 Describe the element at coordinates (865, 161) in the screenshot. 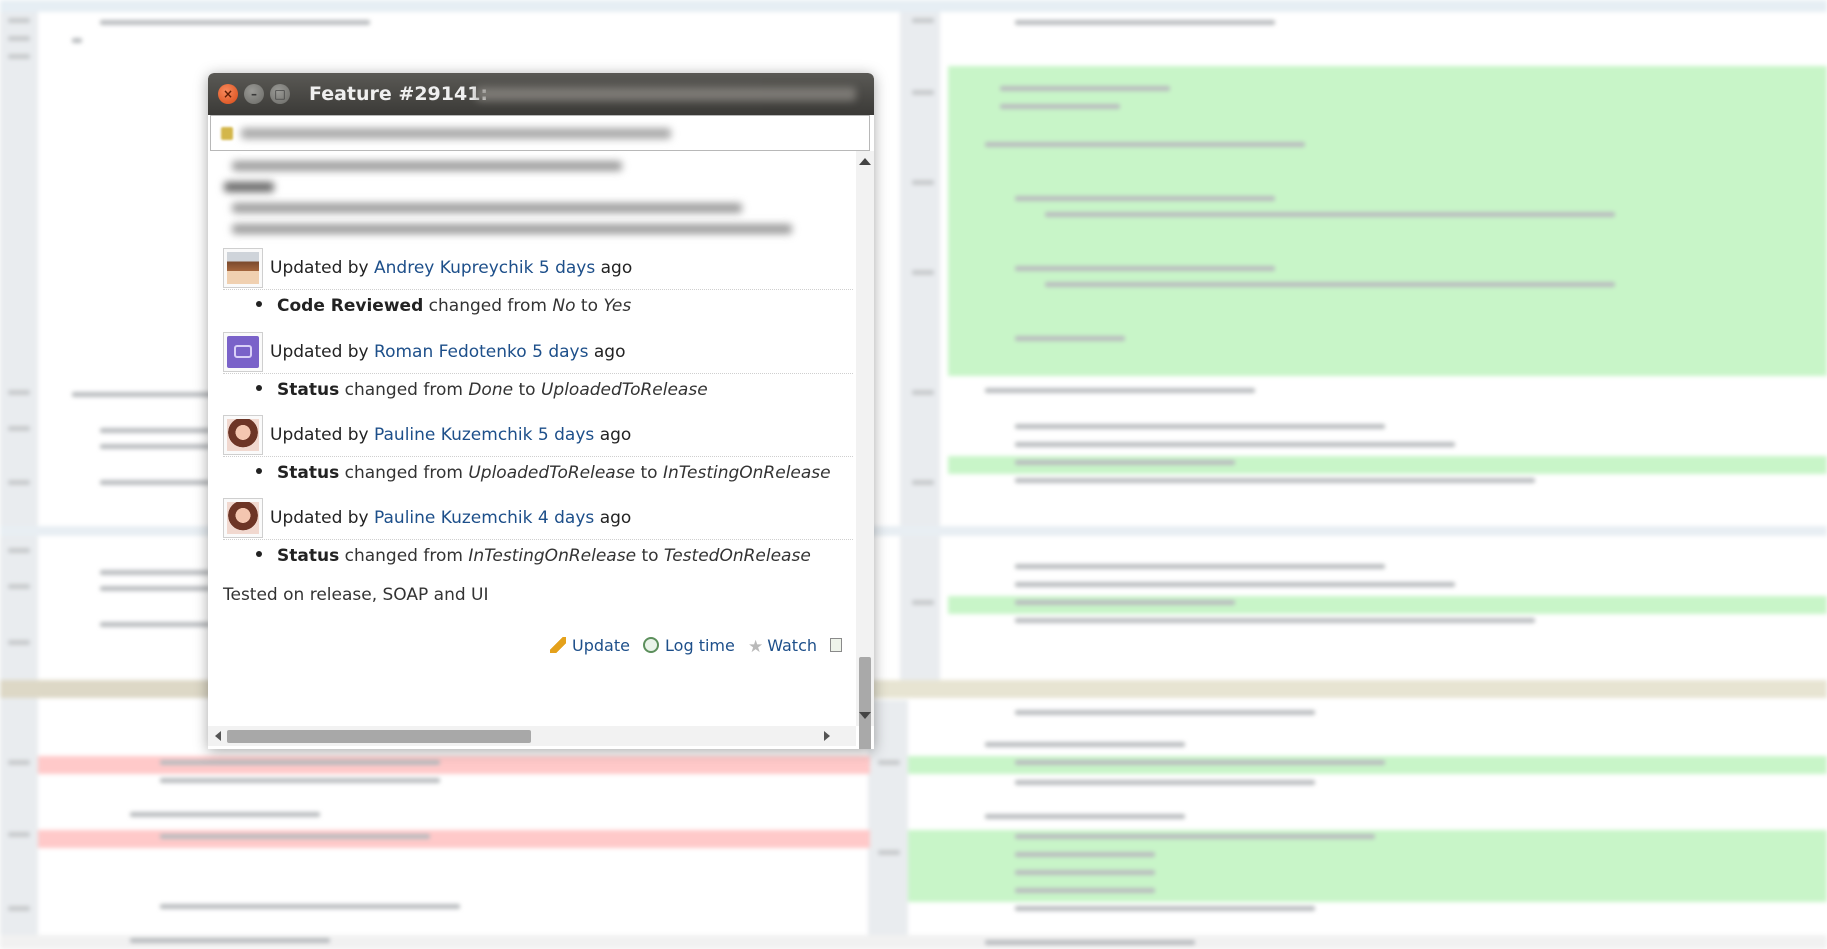

I see `scroll-up-arrow-icon` at that location.